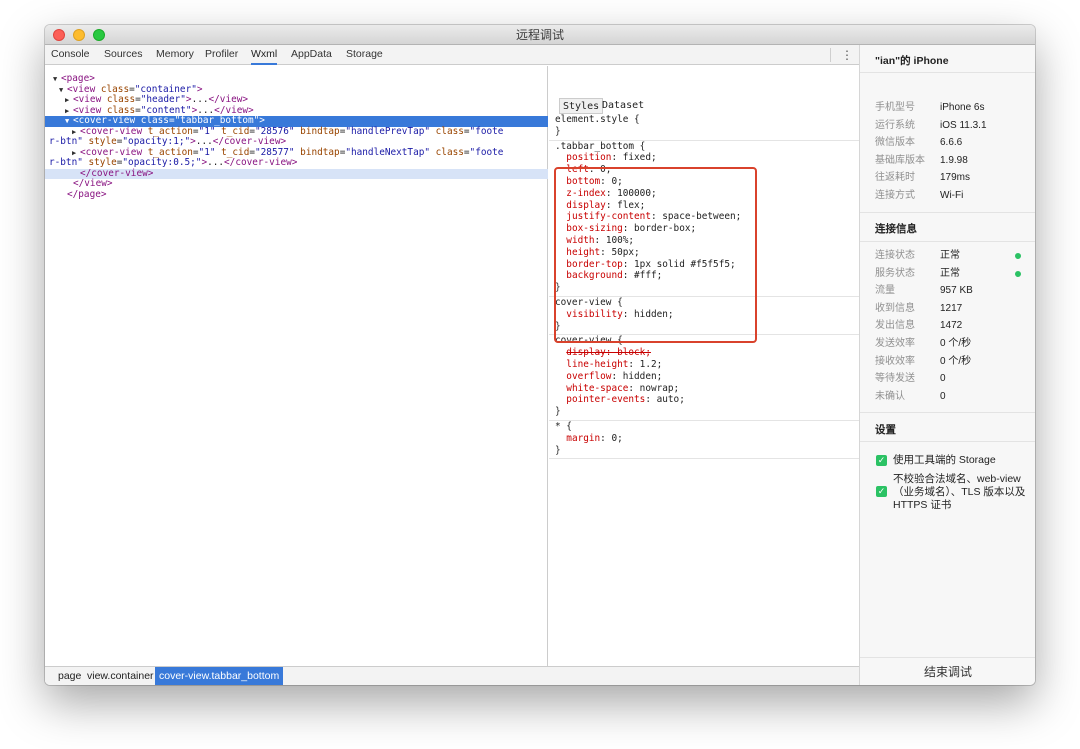 This screenshot has height=749, width=1080. I want to click on window-title: 远程调试, so click(539, 35).